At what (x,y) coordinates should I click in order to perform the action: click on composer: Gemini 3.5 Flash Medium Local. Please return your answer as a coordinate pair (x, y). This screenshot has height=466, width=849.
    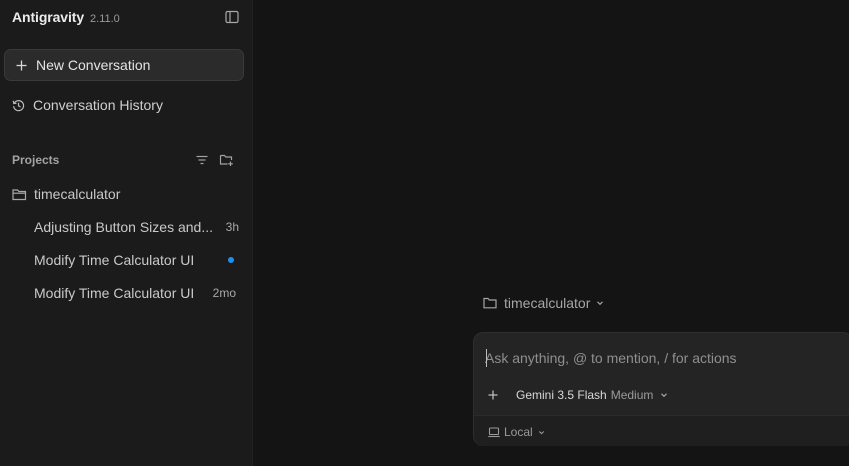
    Looking at the image, I should click on (661, 389).